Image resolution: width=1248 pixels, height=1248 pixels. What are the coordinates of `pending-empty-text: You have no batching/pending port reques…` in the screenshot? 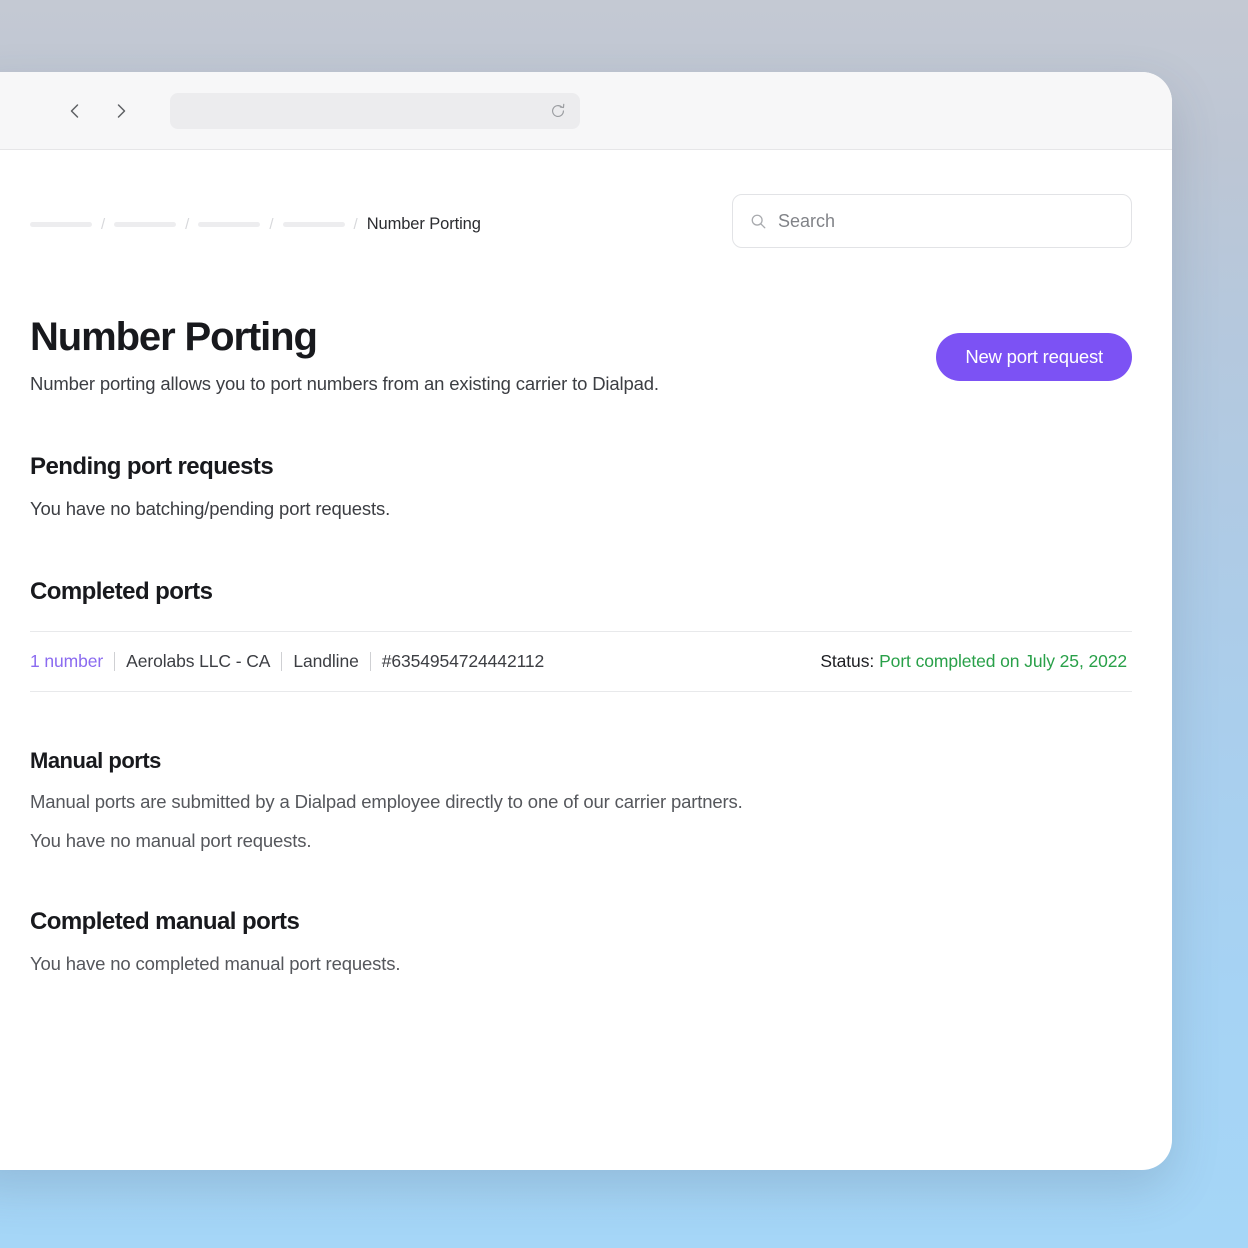 It's located at (210, 509).